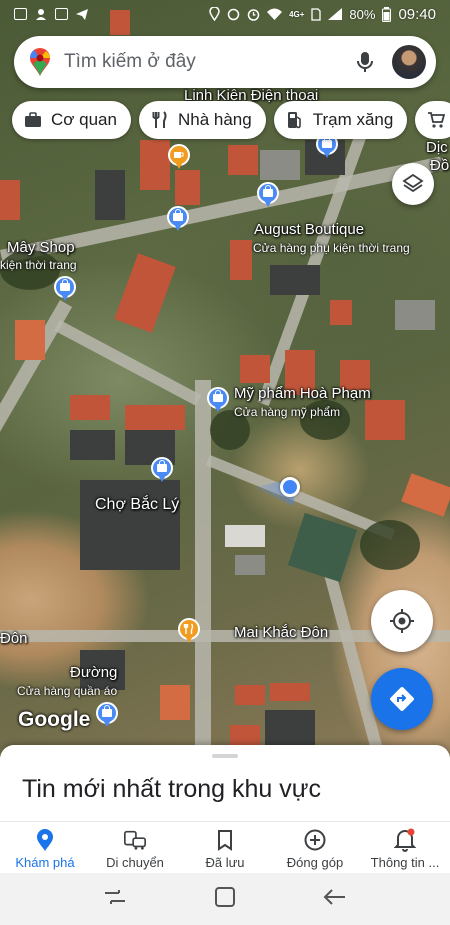 Image resolution: width=450 pixels, height=925 pixels. Describe the element at coordinates (38, 265) in the screenshot. I see `map-sublabel: kiện thời trang` at that location.